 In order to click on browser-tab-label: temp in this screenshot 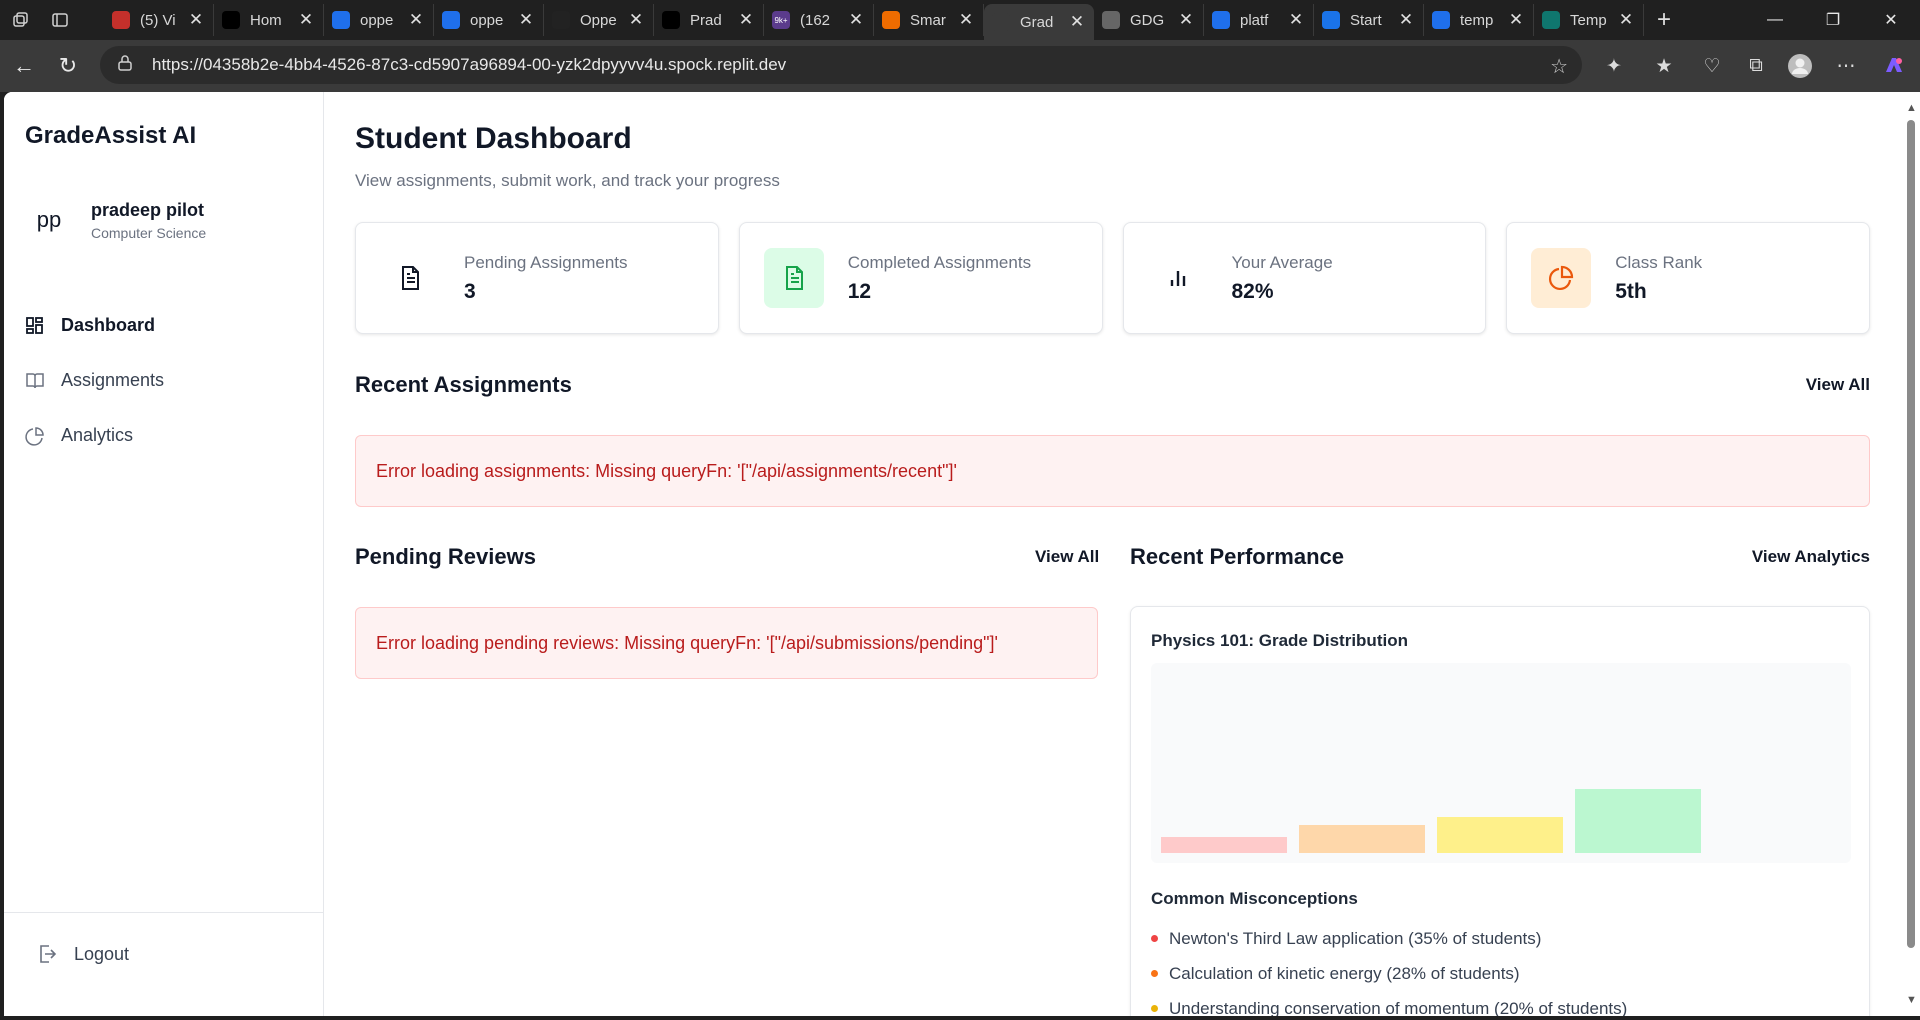, I will do `click(1477, 20)`.